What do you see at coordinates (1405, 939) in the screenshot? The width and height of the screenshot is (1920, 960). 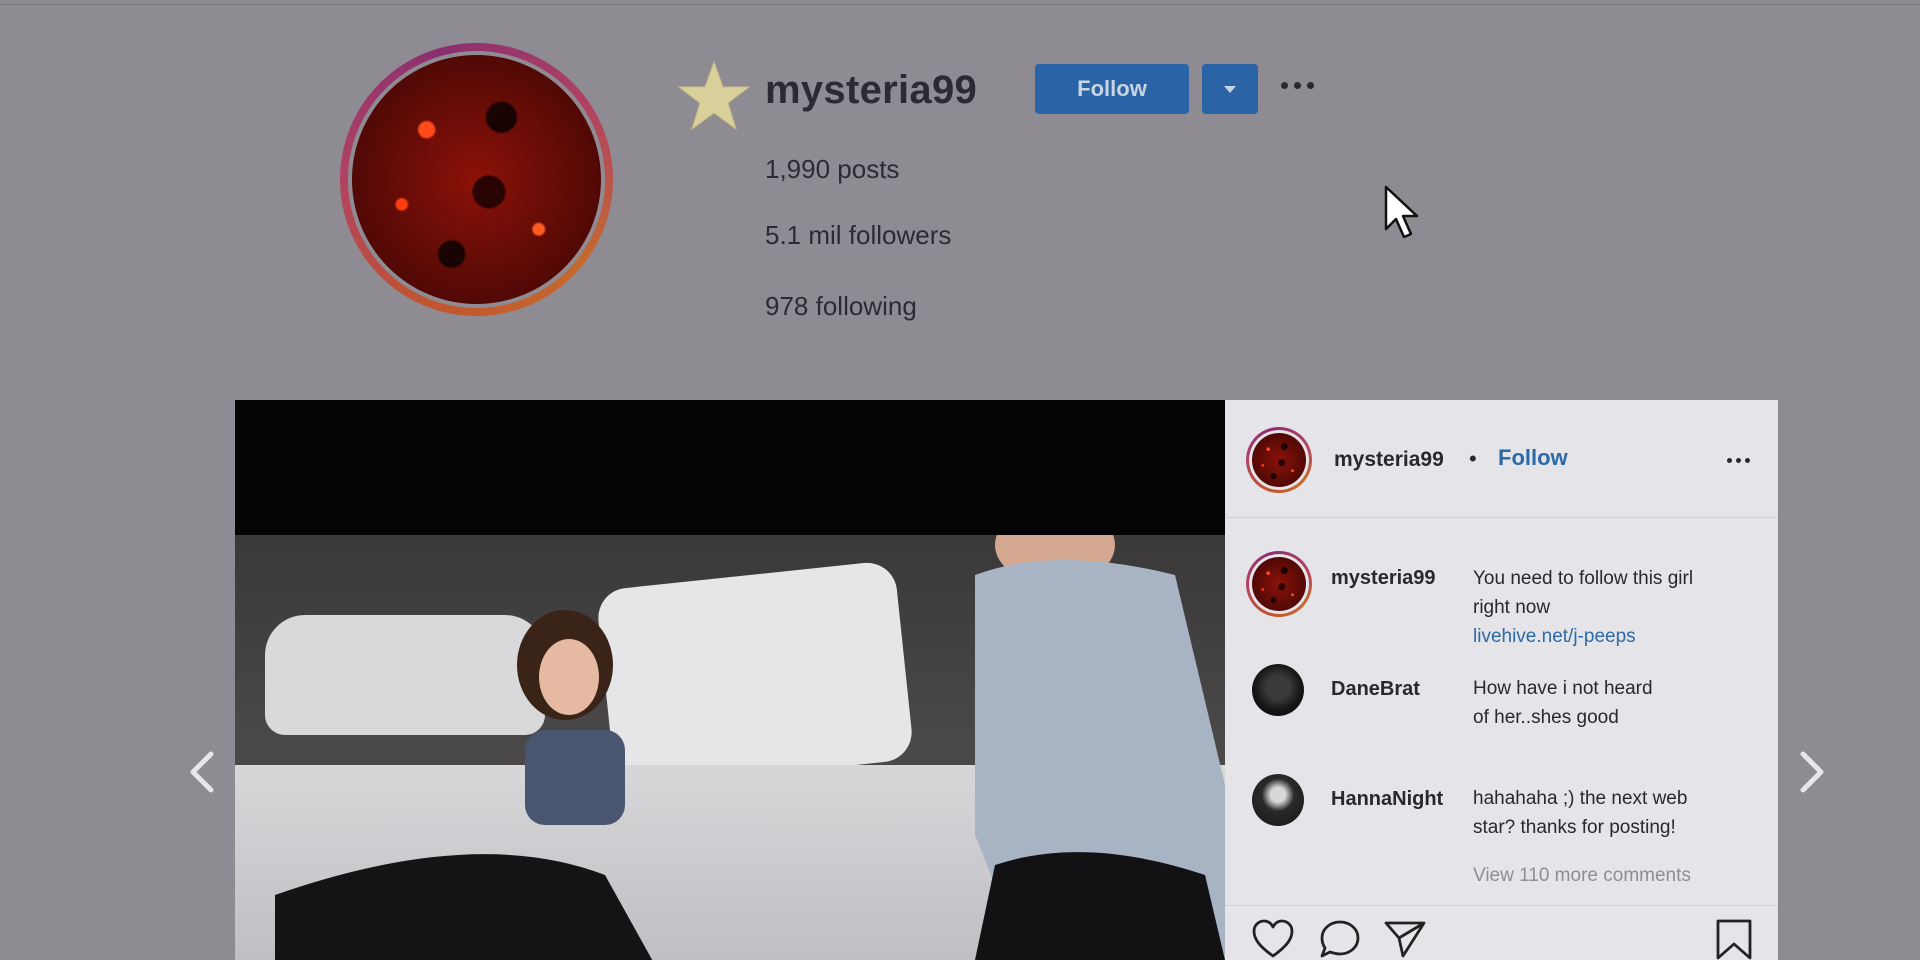 I see `share-icon` at bounding box center [1405, 939].